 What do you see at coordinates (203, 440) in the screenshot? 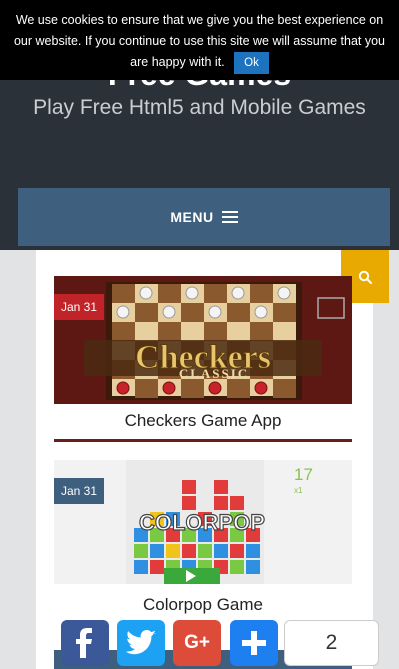
I see `post-divider` at bounding box center [203, 440].